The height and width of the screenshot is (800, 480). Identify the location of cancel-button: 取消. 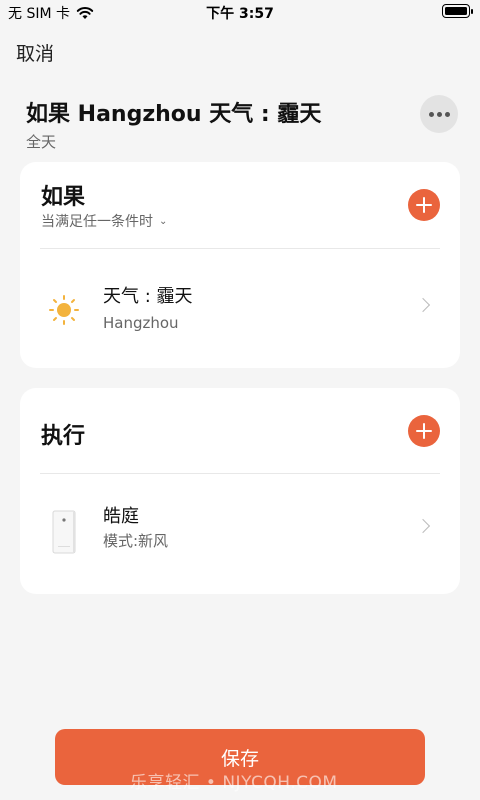
(35, 52).